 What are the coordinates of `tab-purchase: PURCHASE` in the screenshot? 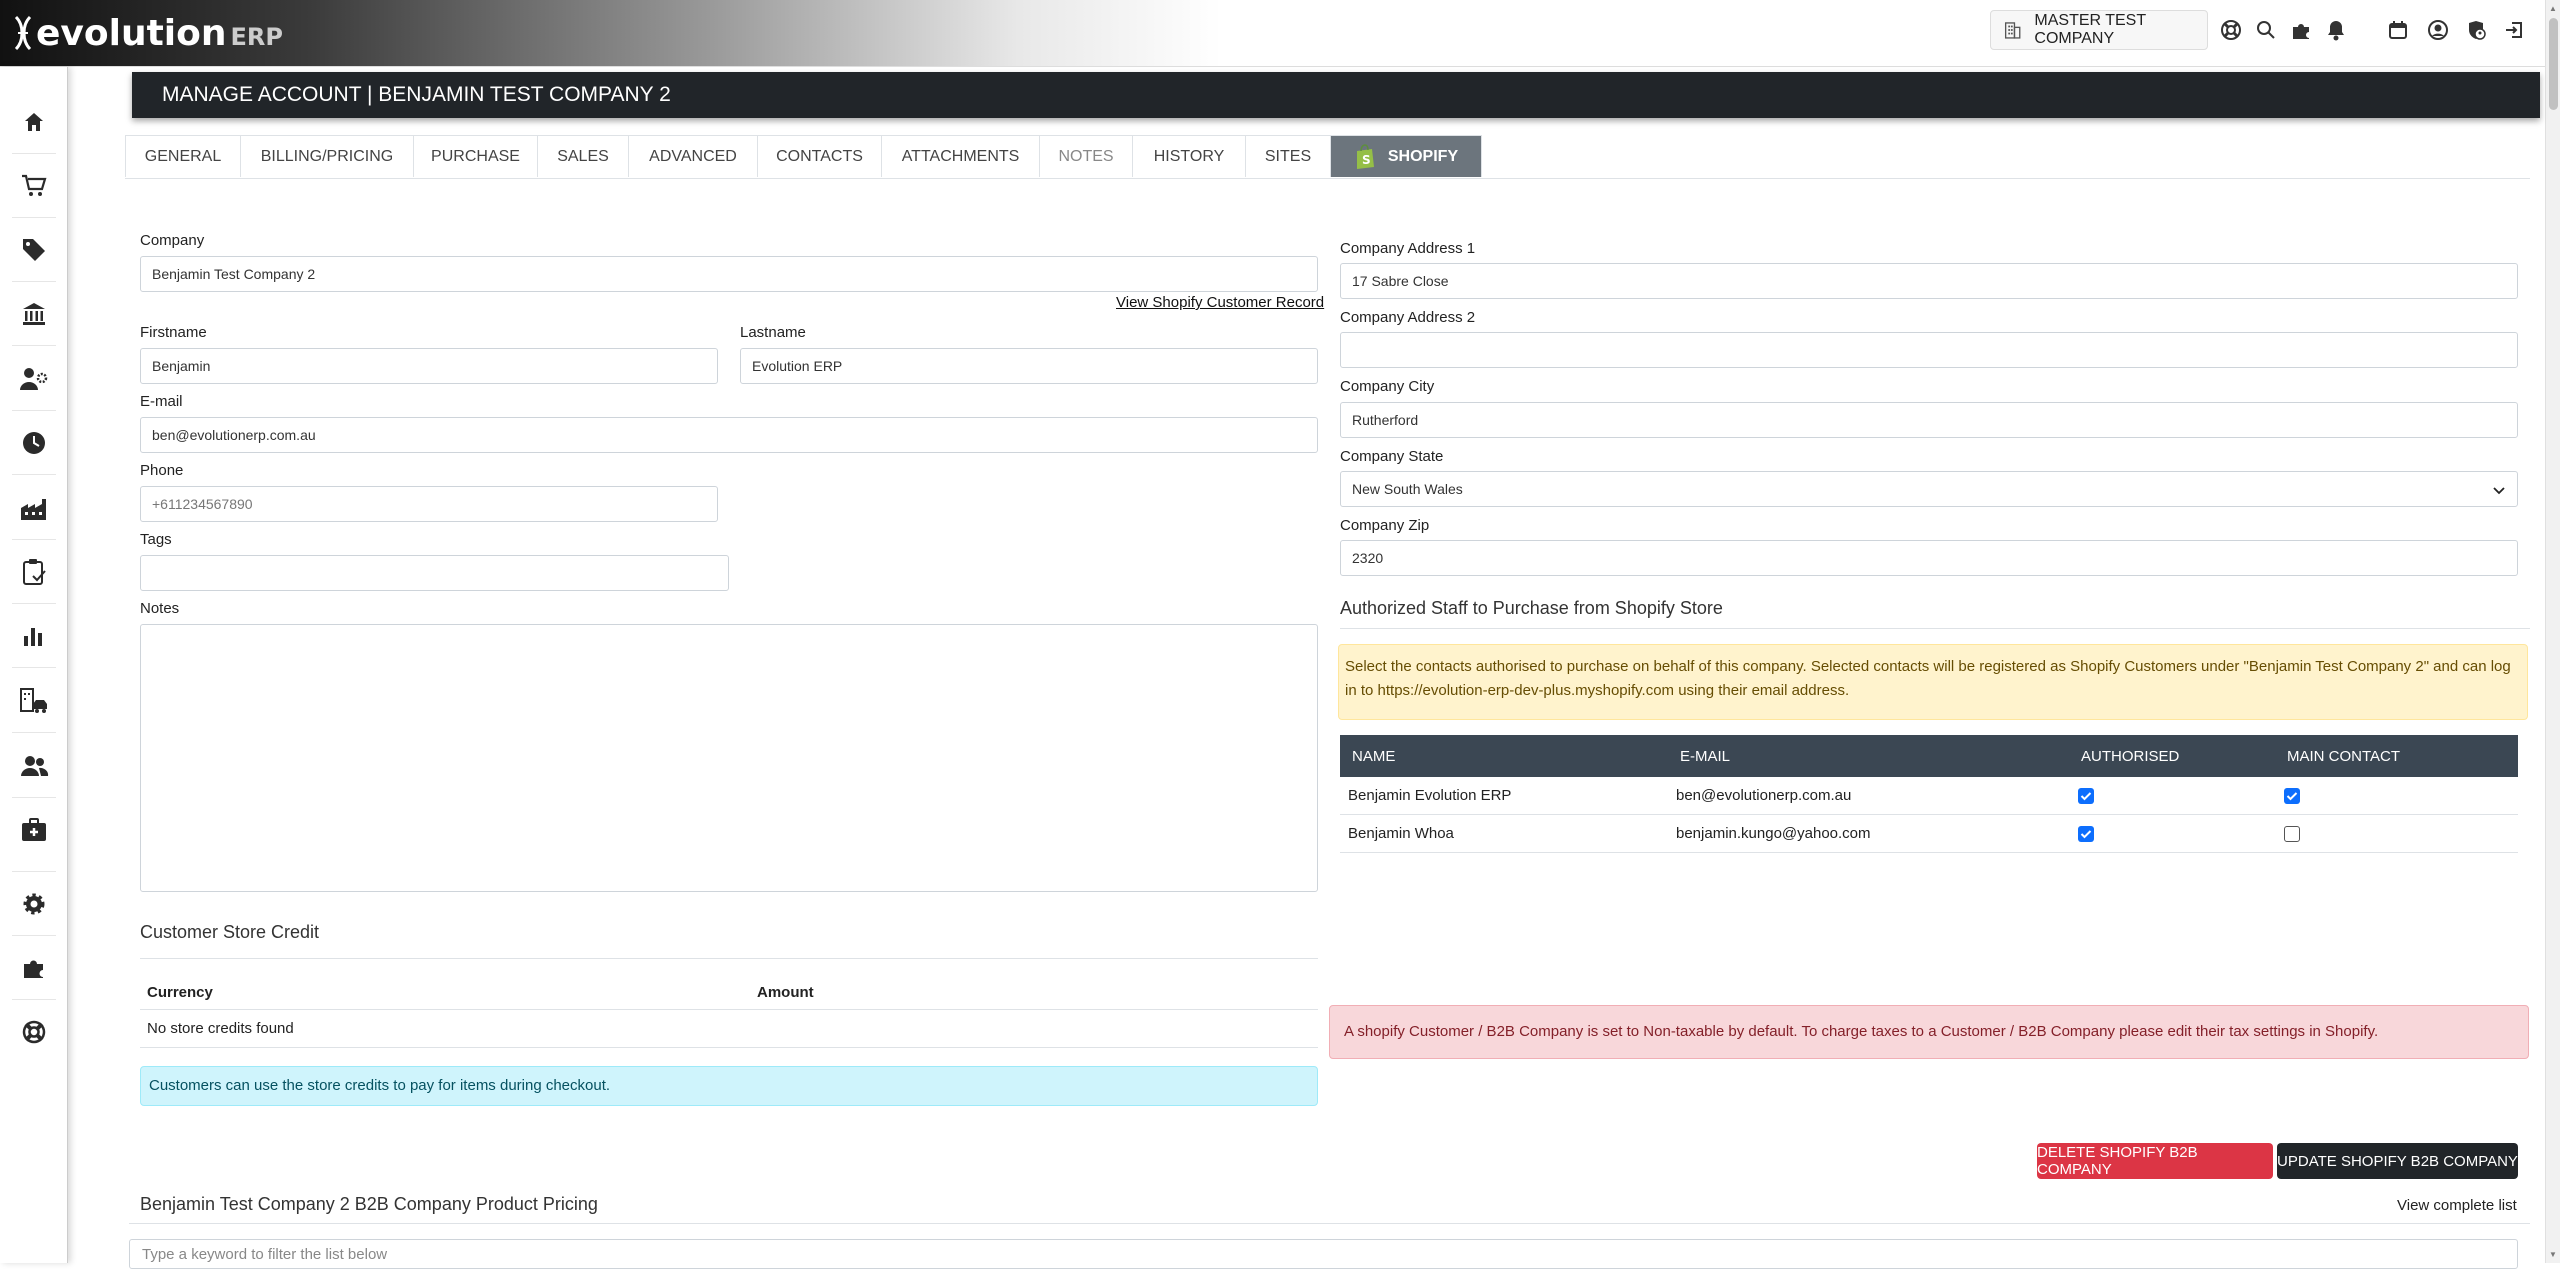 It's located at (475, 156).